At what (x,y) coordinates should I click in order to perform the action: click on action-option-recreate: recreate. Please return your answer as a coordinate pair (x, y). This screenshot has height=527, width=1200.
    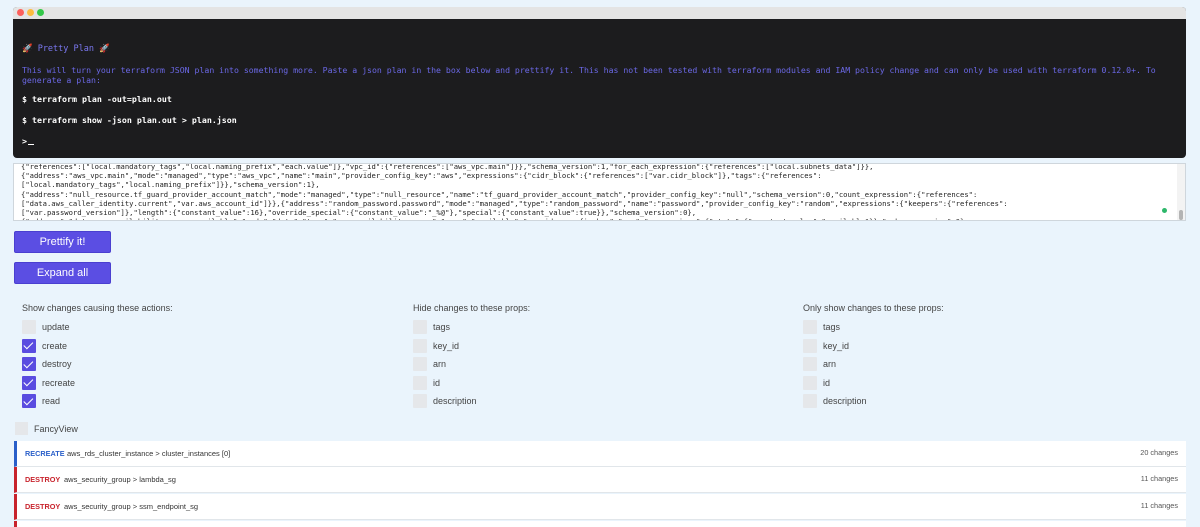
    Looking at the image, I should click on (97, 385).